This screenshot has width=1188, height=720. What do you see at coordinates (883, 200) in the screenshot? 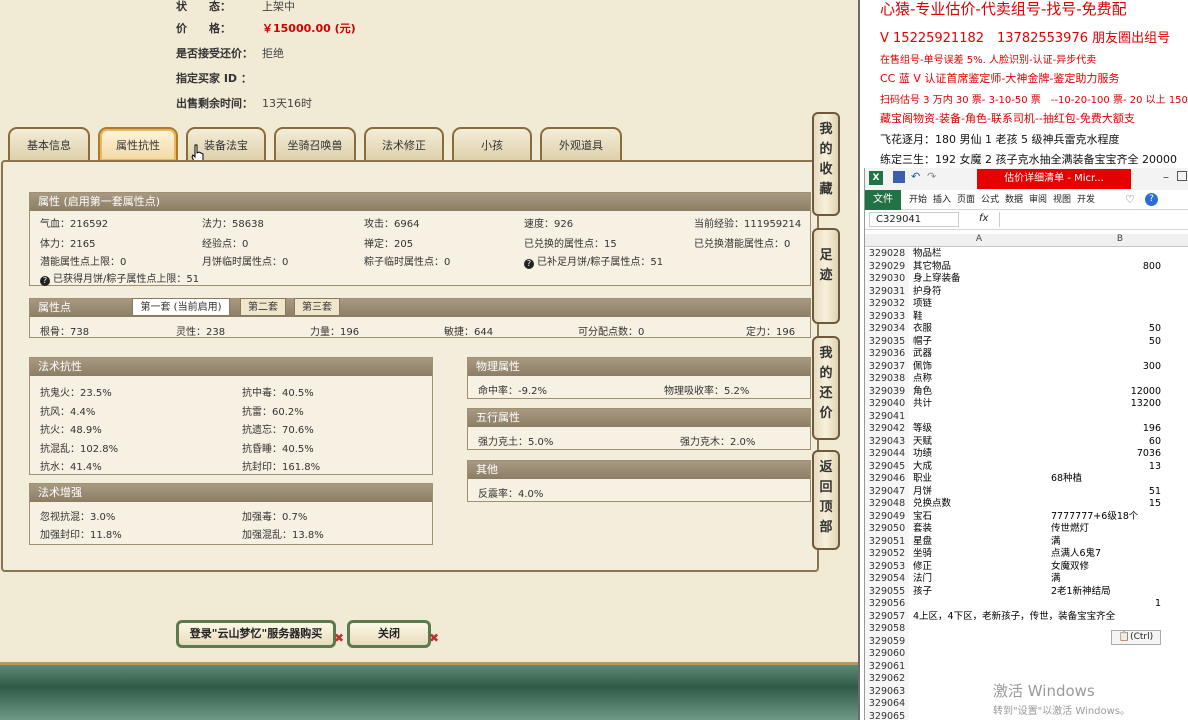
I see `ribbon-tab-file: 文件` at bounding box center [883, 200].